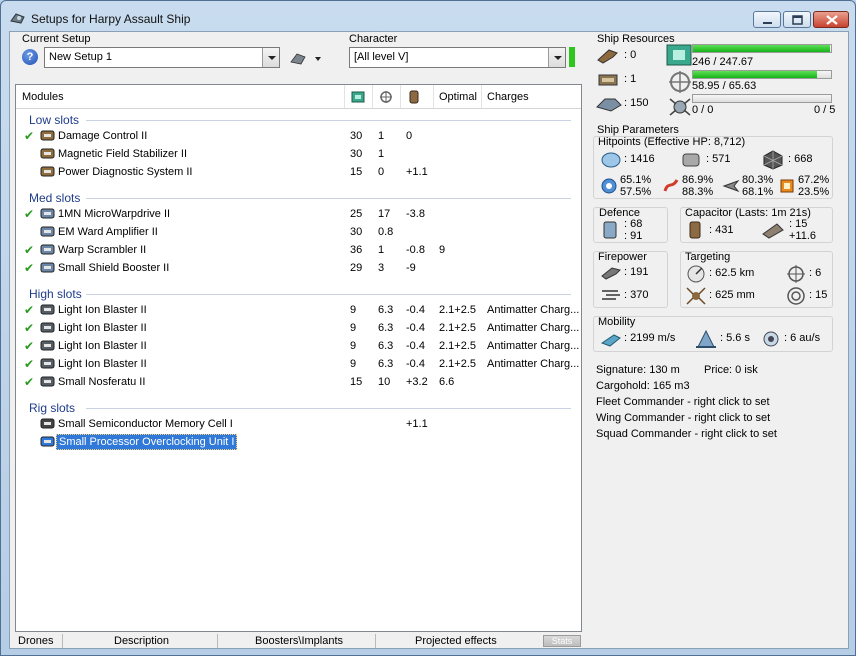  I want to click on targeting-title: Targeting, so click(708, 257).